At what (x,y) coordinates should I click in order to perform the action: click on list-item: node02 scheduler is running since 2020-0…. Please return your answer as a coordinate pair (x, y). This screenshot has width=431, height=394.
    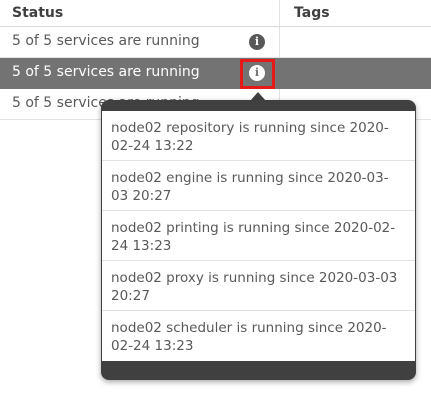
    Looking at the image, I should click on (249, 337).